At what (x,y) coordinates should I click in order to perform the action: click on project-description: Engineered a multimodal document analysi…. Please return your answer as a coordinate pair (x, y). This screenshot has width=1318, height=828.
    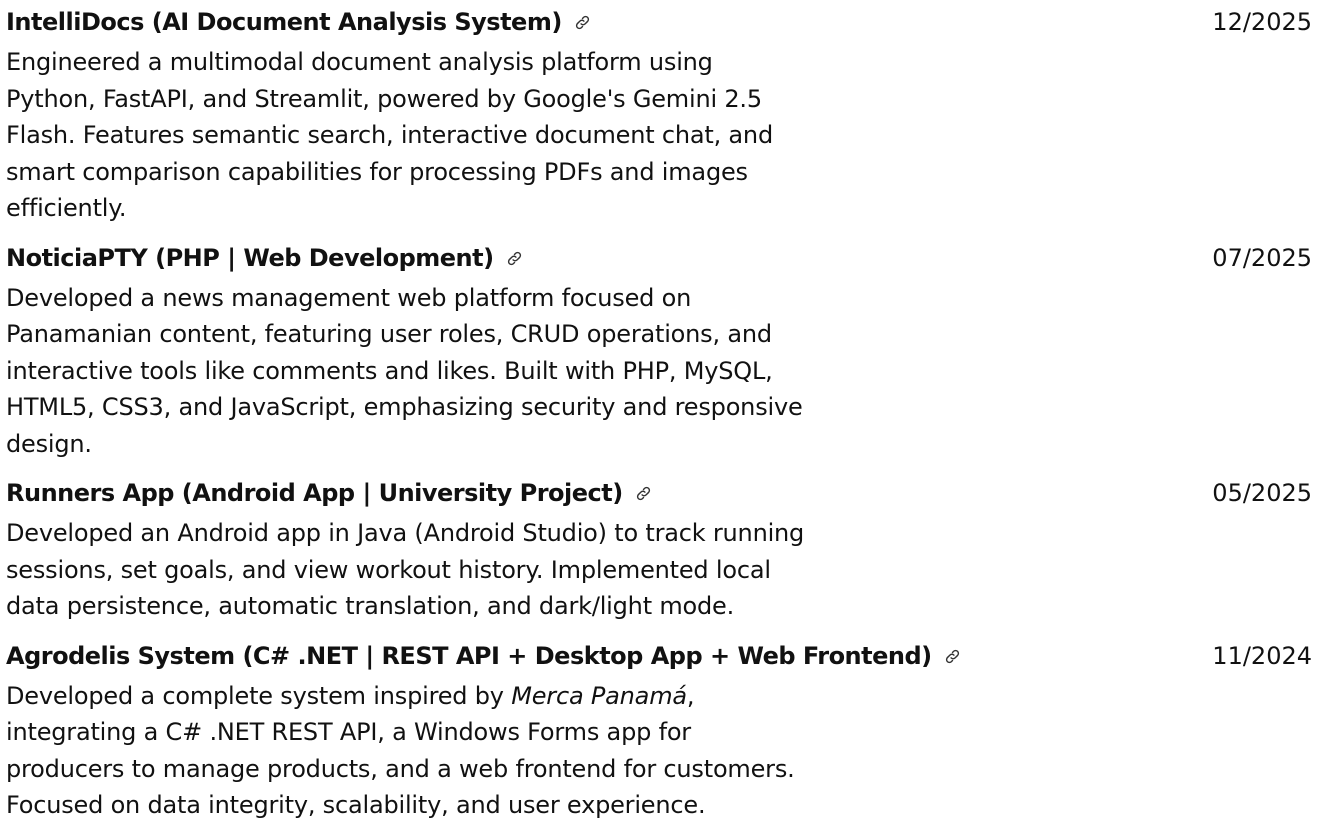
    Looking at the image, I should click on (389, 135).